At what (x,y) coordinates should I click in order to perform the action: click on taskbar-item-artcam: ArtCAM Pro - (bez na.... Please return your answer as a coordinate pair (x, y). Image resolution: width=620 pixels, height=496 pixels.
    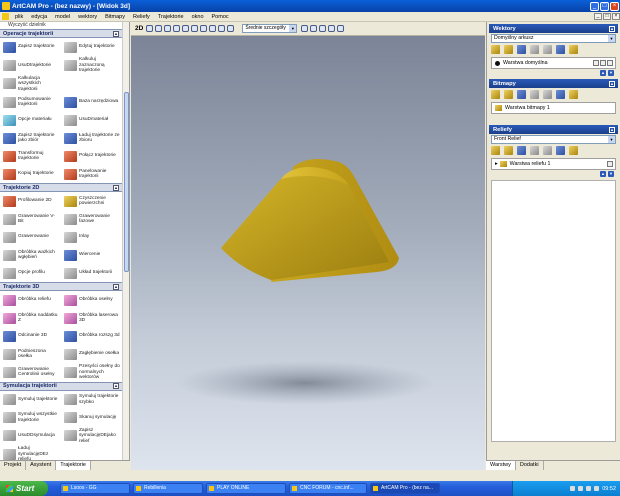
    Looking at the image, I should click on (405, 488).